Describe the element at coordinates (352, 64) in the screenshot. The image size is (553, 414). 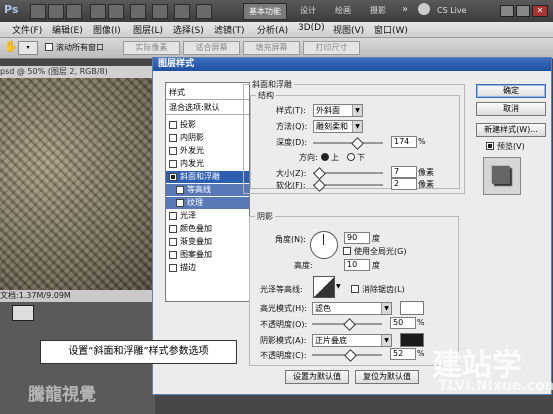
I see `dialog-title-bar: 图层样式` at that location.